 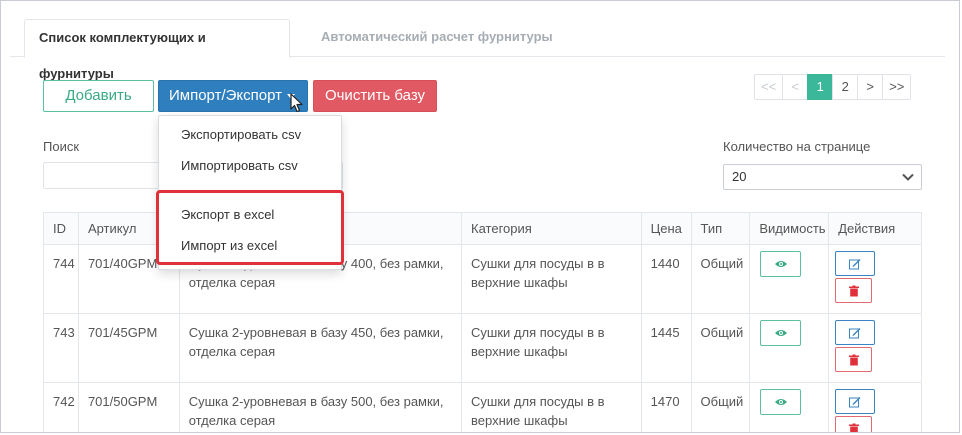 What do you see at coordinates (61, 279) in the screenshot?
I see `cell-id: 744` at bounding box center [61, 279].